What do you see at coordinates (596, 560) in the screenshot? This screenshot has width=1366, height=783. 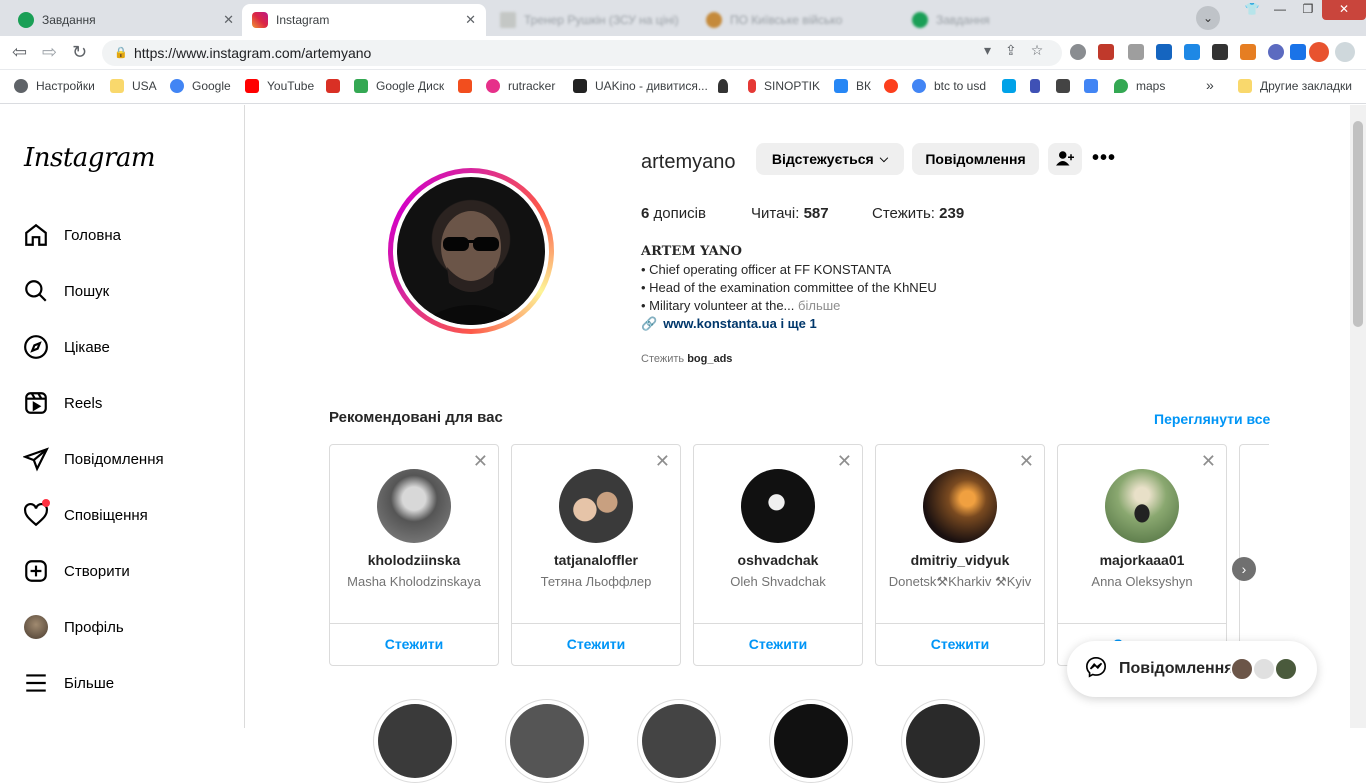 I see `suggestion-username: tatjanaloffler` at bounding box center [596, 560].